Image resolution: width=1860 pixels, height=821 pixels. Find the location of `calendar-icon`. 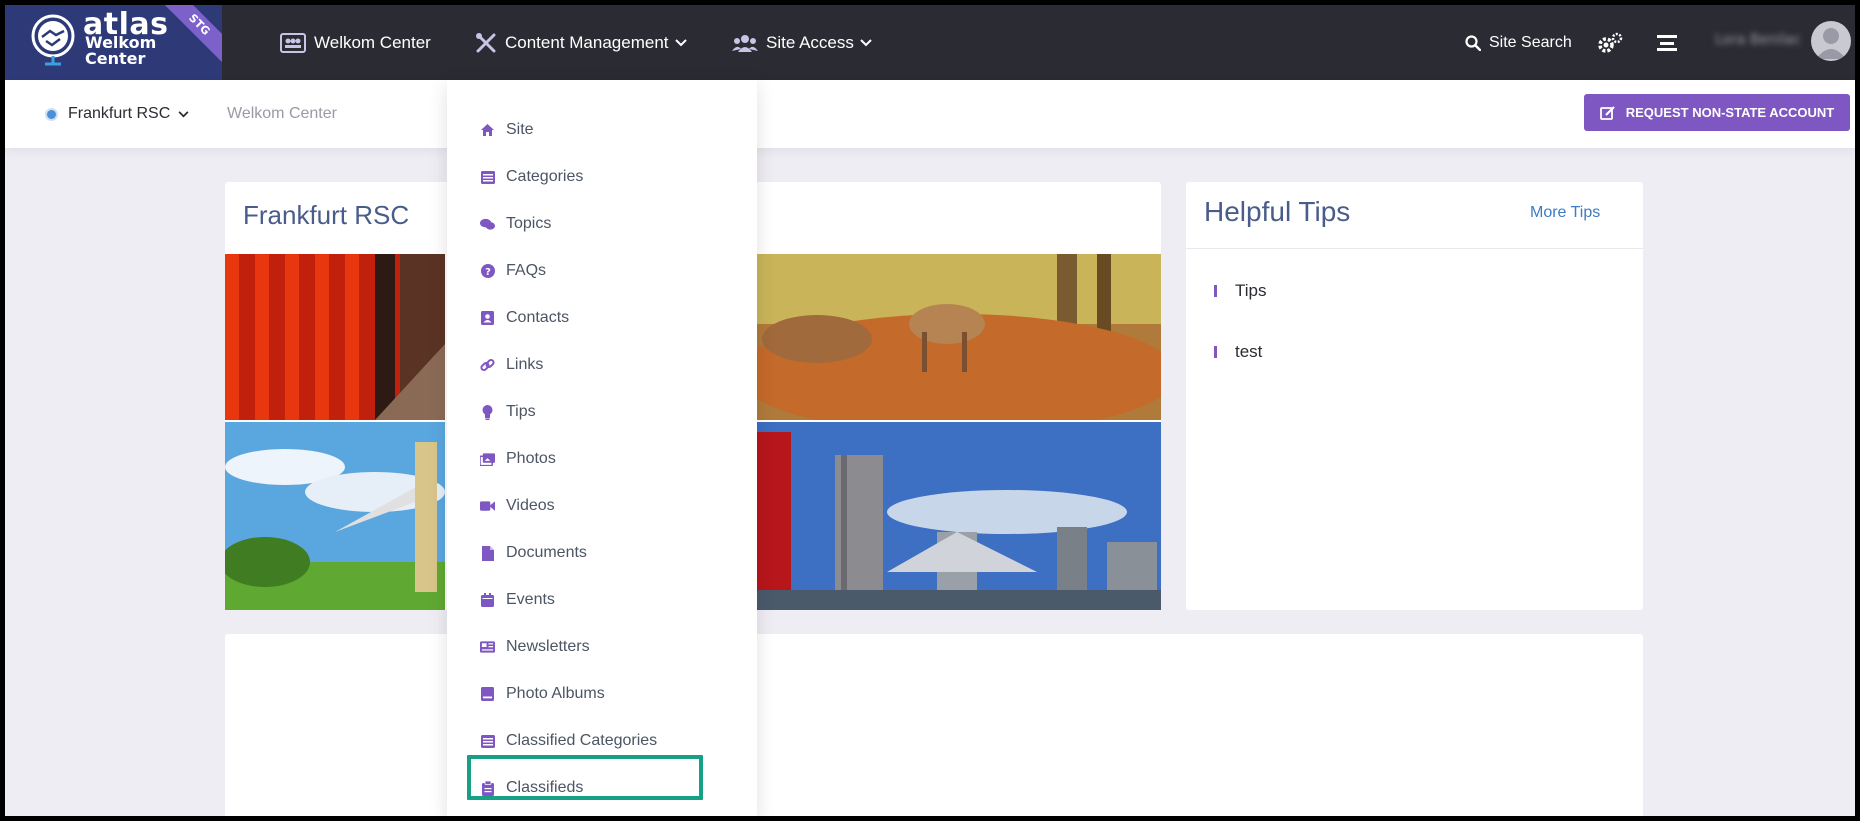

calendar-icon is located at coordinates (487, 600).